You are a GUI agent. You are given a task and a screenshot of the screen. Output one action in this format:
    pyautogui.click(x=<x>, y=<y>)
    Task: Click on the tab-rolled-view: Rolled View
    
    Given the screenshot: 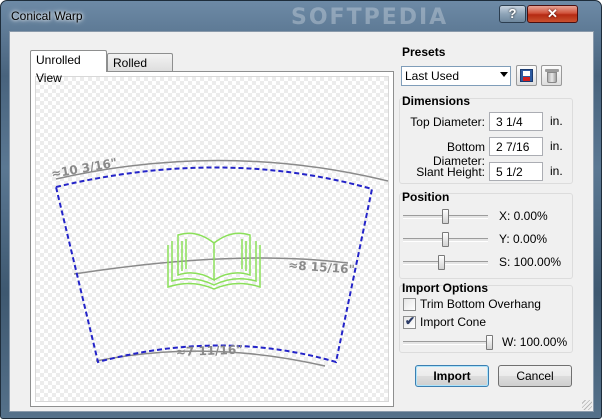 What is the action you would take?
    pyautogui.click(x=140, y=70)
    